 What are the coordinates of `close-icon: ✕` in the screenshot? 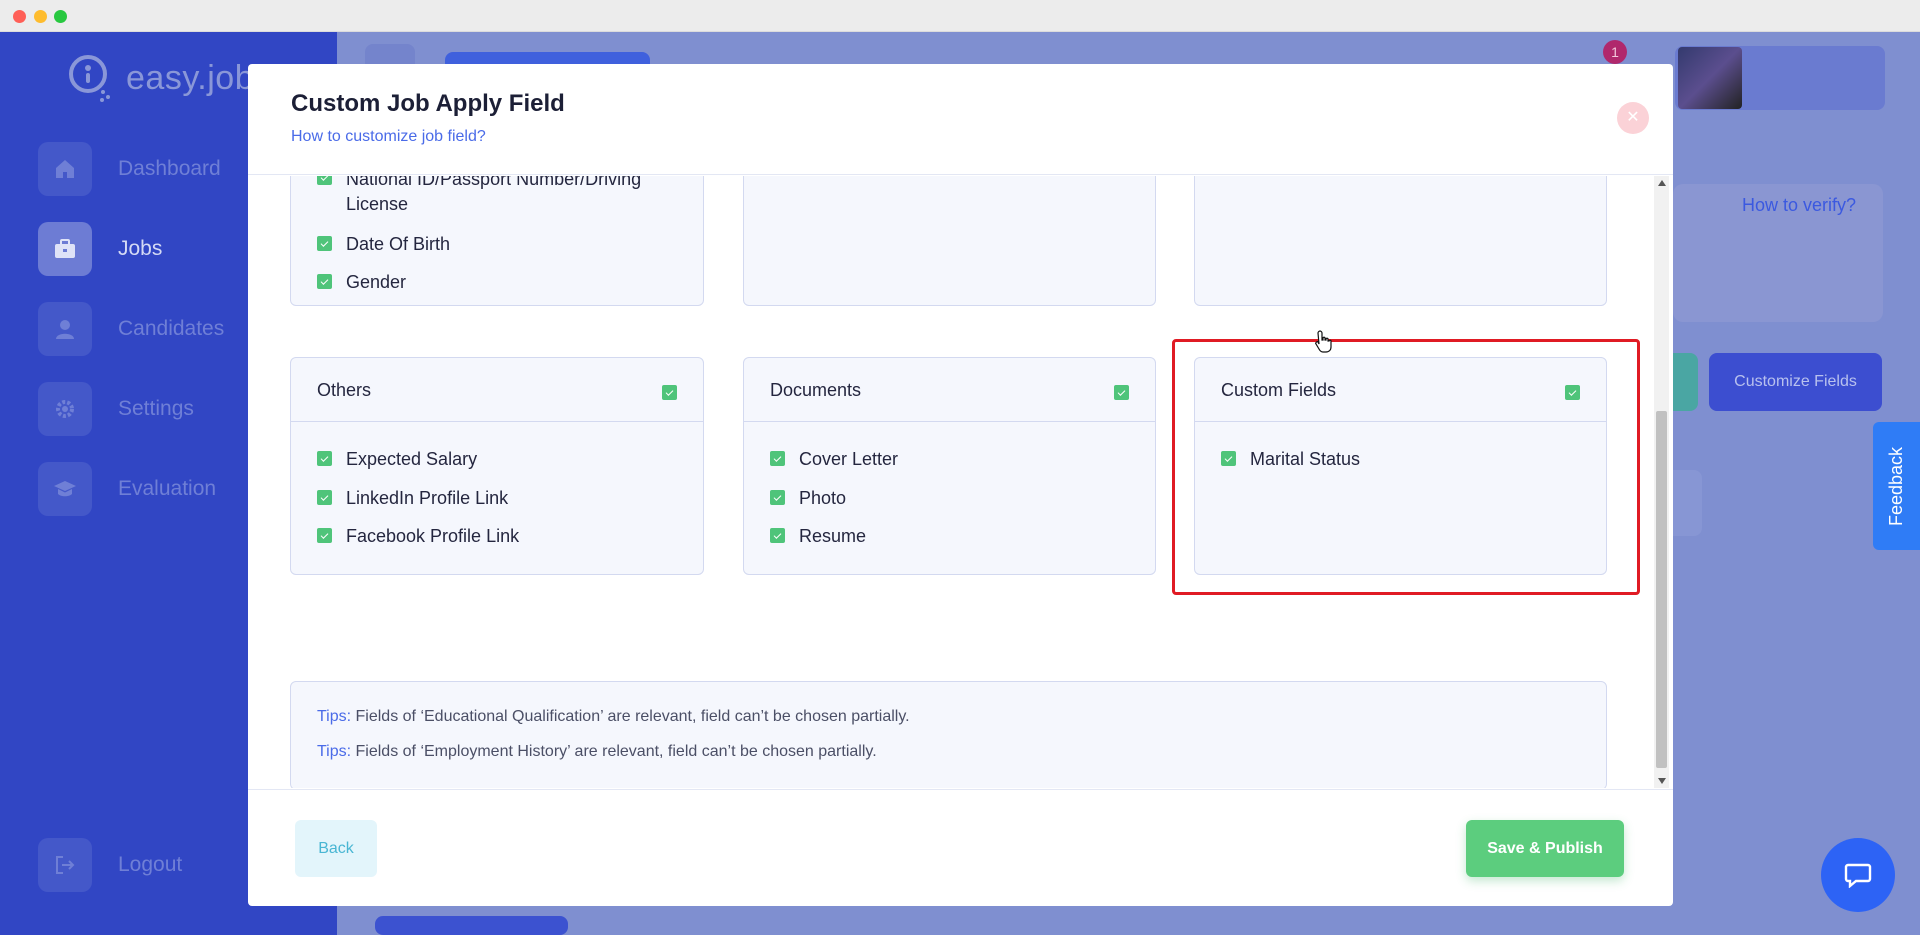 It's located at (1633, 117).